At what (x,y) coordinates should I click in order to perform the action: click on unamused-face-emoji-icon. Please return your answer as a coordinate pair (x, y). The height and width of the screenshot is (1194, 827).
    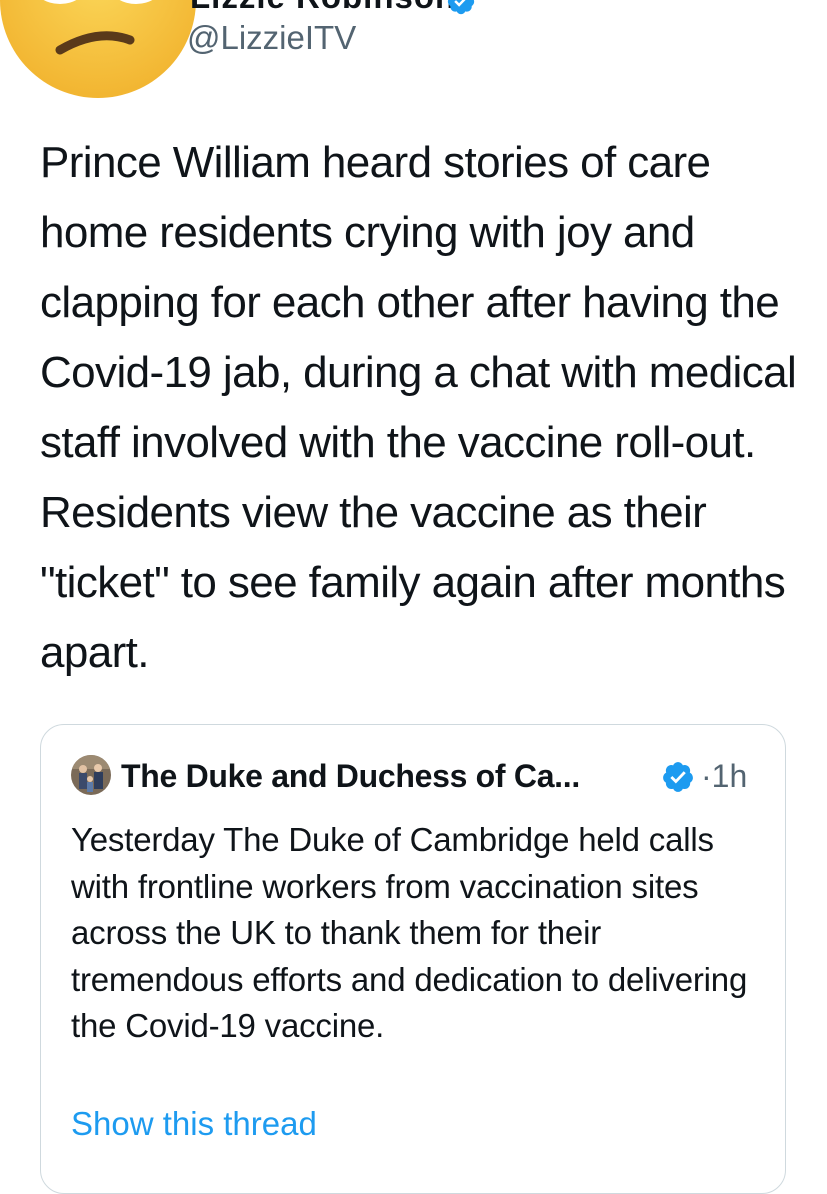
    Looking at the image, I should click on (99, 50).